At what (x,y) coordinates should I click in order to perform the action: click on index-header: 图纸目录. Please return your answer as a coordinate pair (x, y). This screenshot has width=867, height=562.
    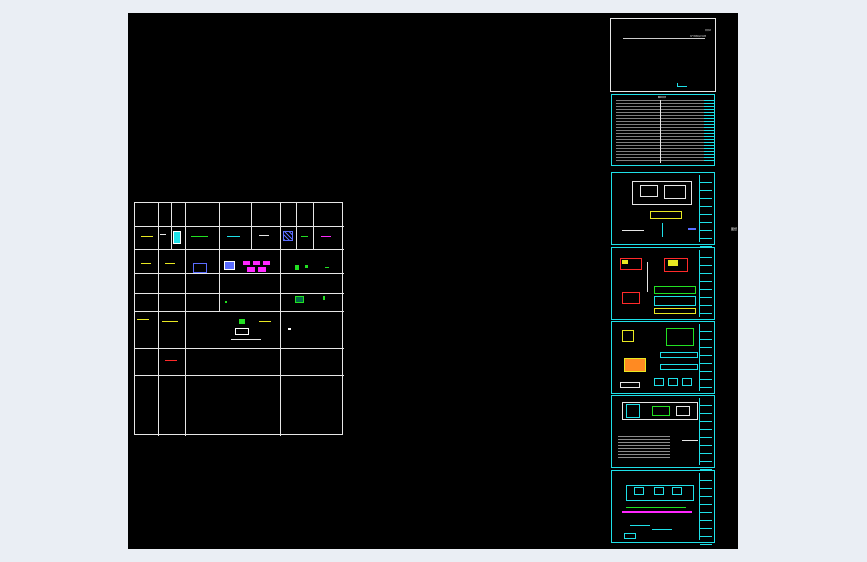
    Looking at the image, I should click on (661, 98).